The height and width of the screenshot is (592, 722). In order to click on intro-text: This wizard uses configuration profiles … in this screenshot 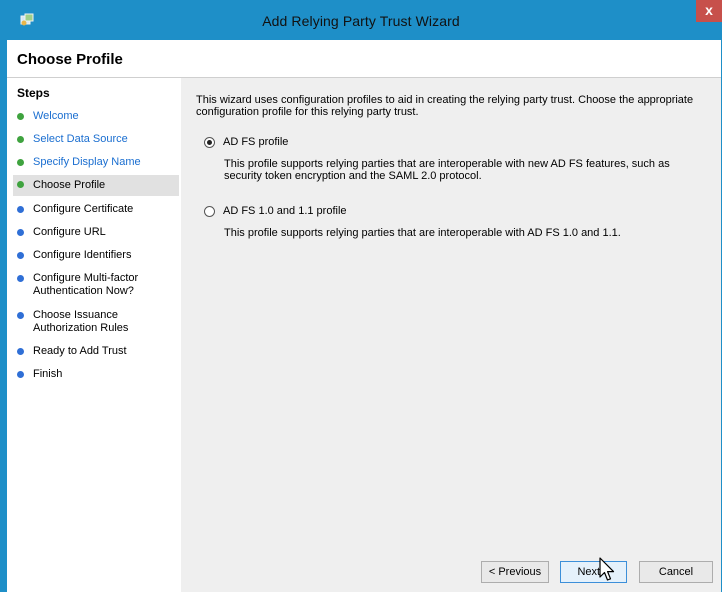, I will do `click(445, 106)`.